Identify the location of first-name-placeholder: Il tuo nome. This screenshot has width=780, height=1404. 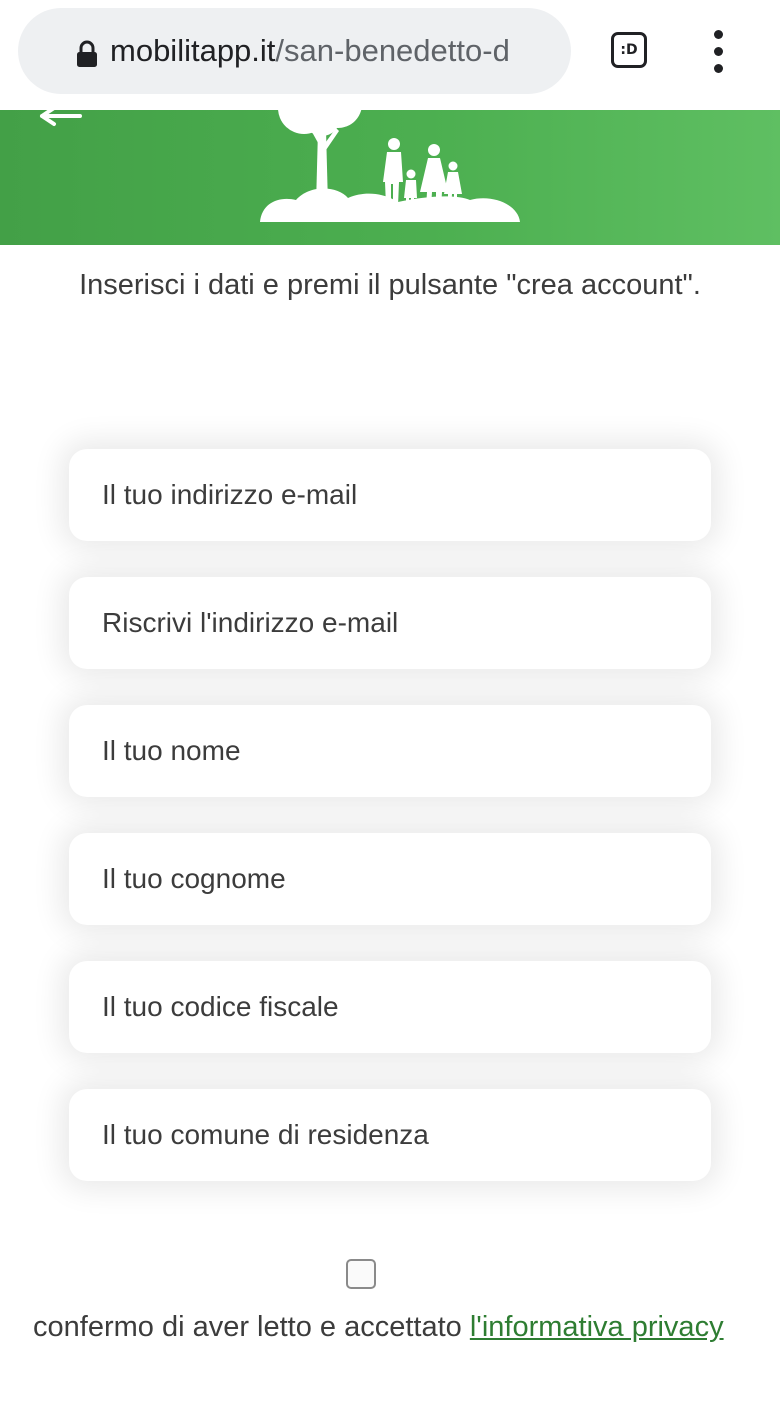
(171, 750).